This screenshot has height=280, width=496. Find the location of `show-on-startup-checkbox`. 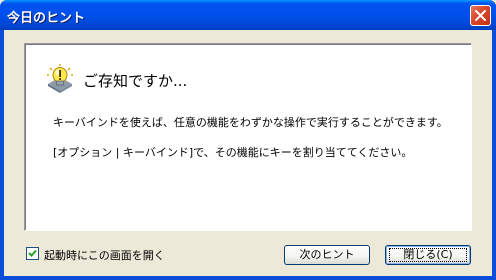

show-on-startup-checkbox is located at coordinates (32, 253).